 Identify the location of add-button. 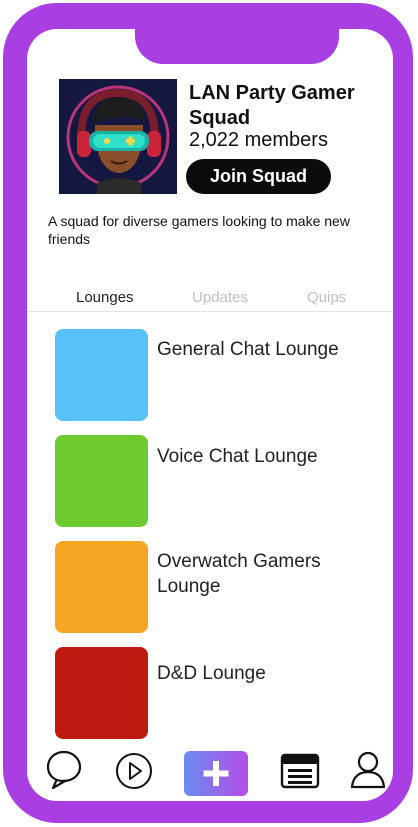
(216, 773).